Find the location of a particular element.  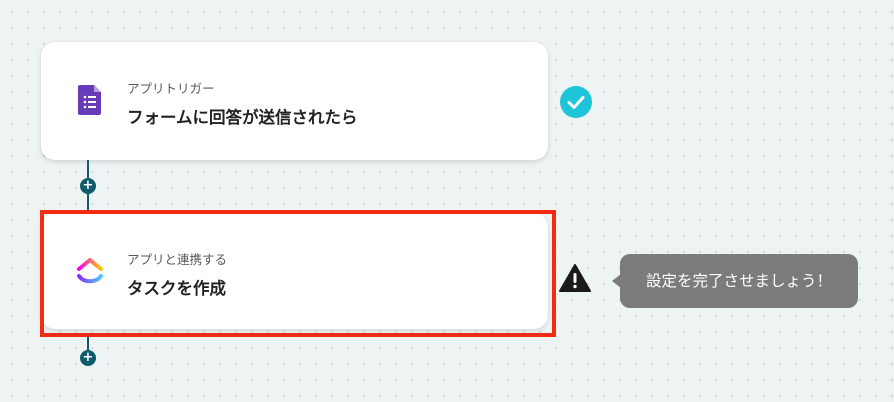

trigger-title: フォームに回答が送信されたら is located at coordinates (242, 117).